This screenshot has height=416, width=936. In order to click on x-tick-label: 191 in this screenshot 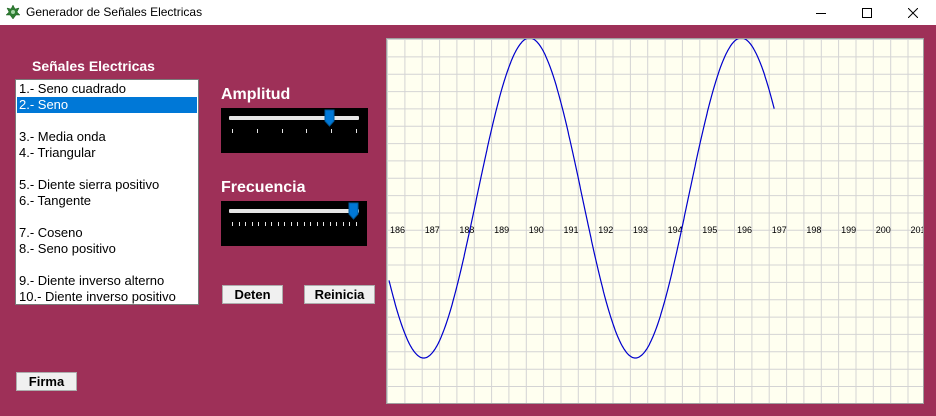, I will do `click(571, 230)`.